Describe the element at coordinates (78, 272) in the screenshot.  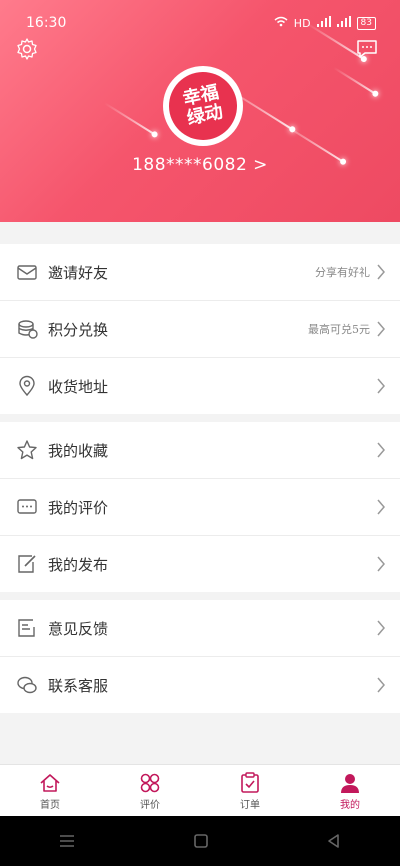
I see `menu-item-label: 邀请好友` at that location.